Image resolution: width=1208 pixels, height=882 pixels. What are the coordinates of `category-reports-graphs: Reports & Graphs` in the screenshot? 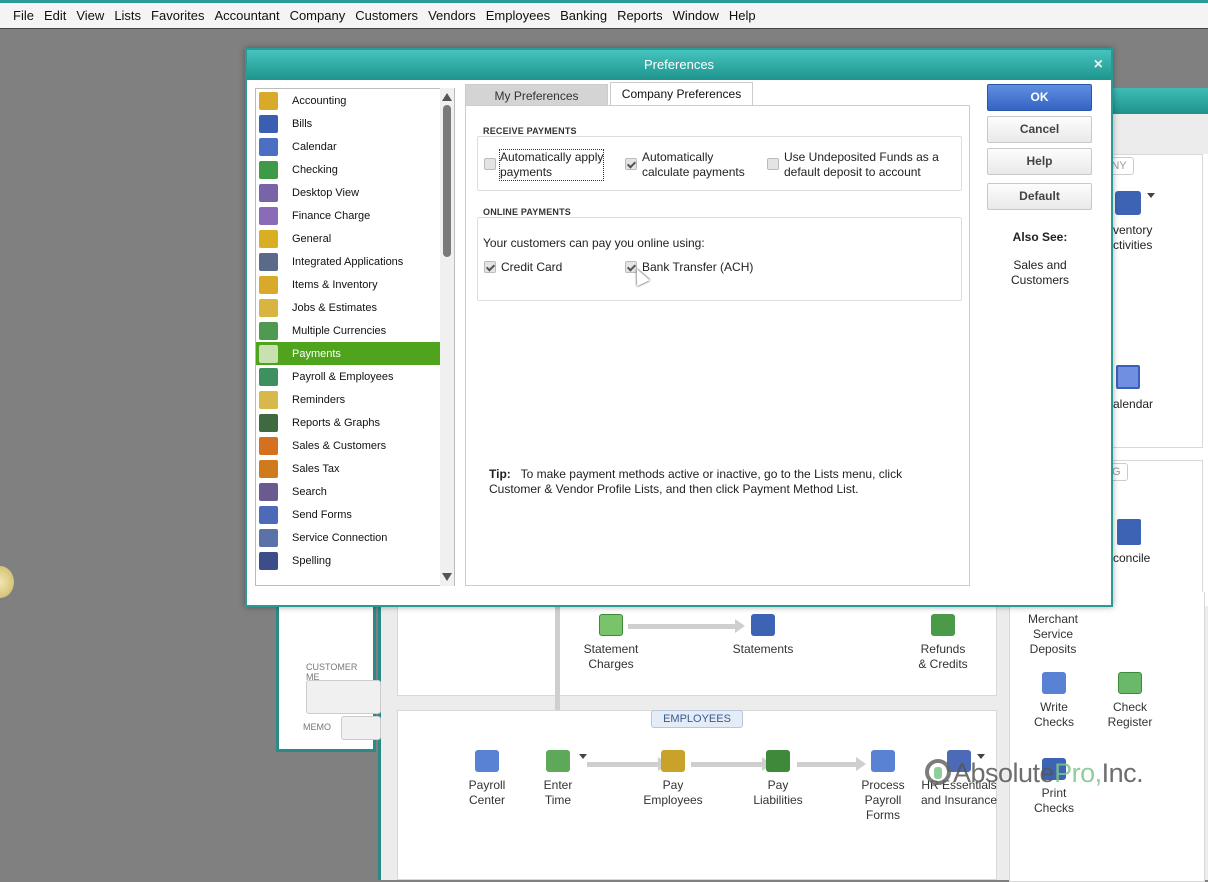 It's located at (355, 422).